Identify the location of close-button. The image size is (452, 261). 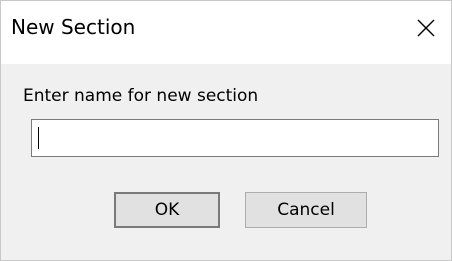
(426, 28).